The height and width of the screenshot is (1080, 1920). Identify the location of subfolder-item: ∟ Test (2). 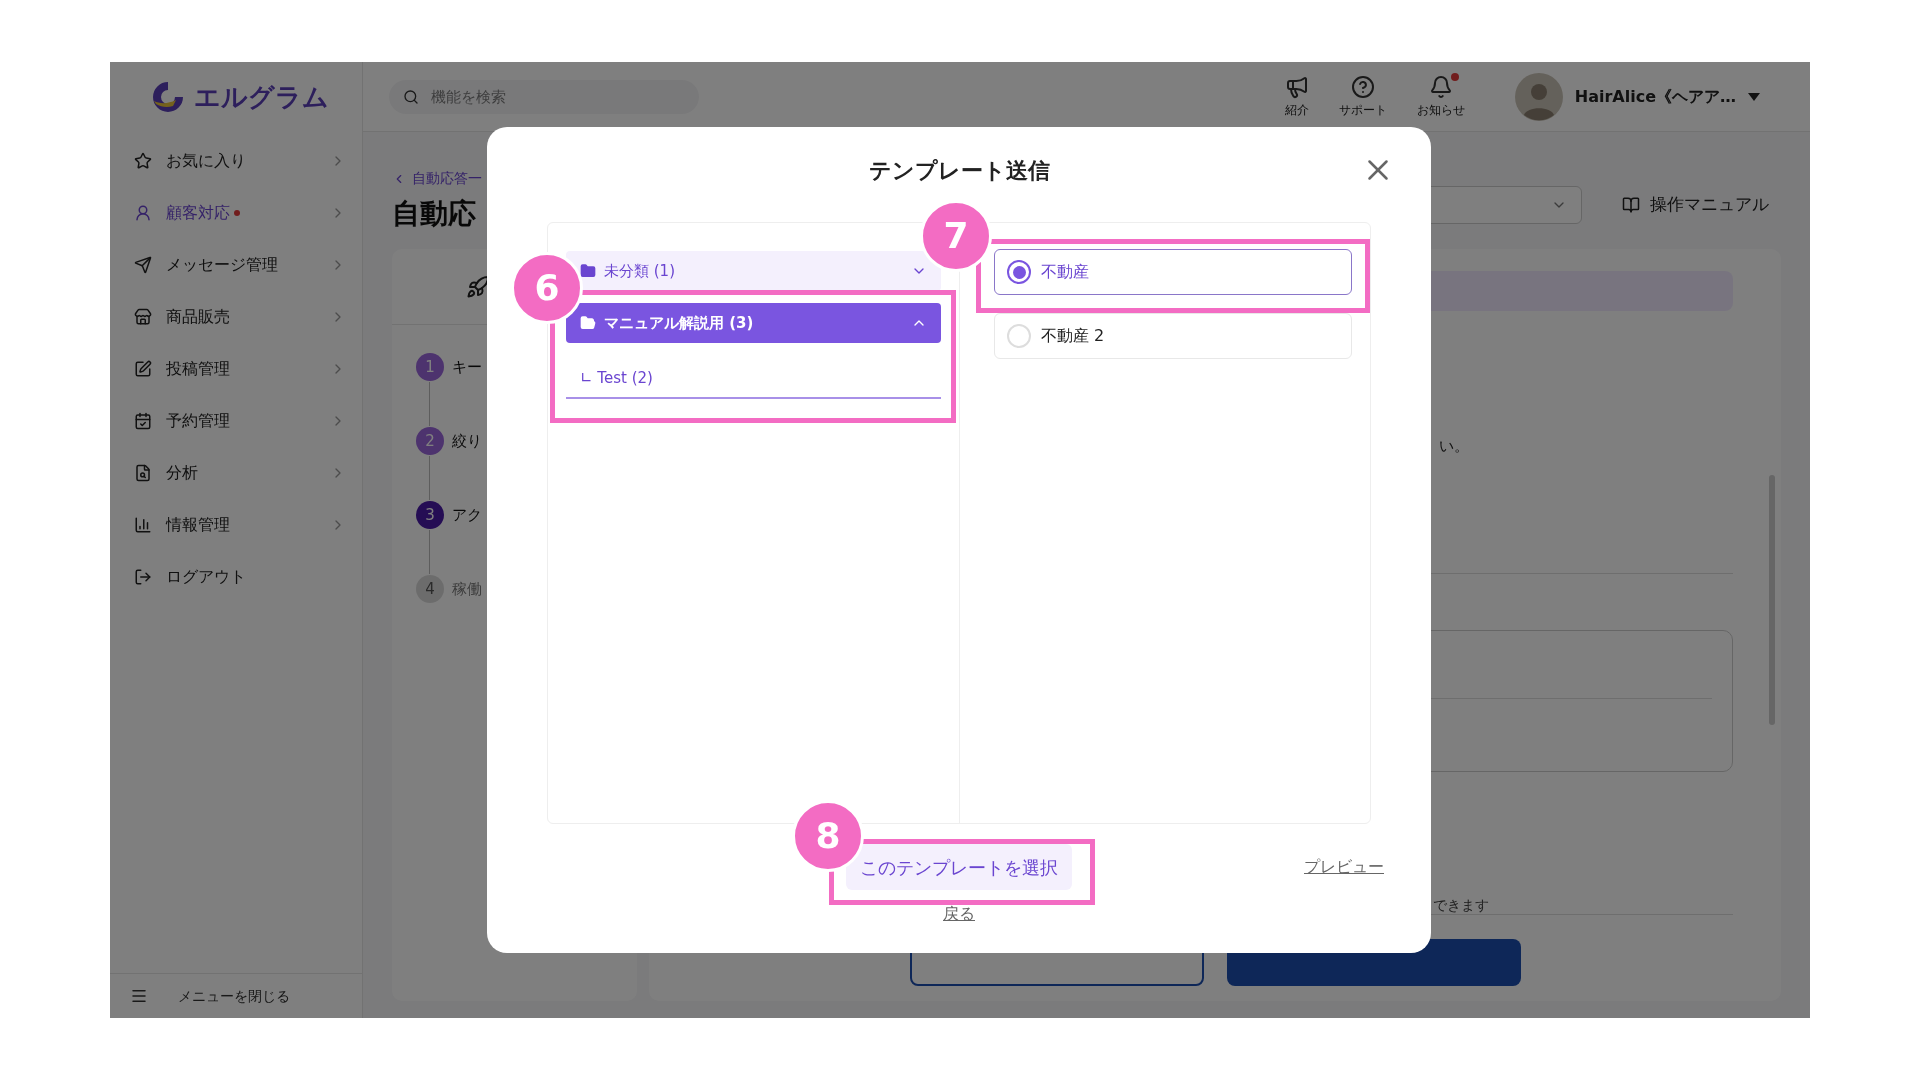
(753, 378).